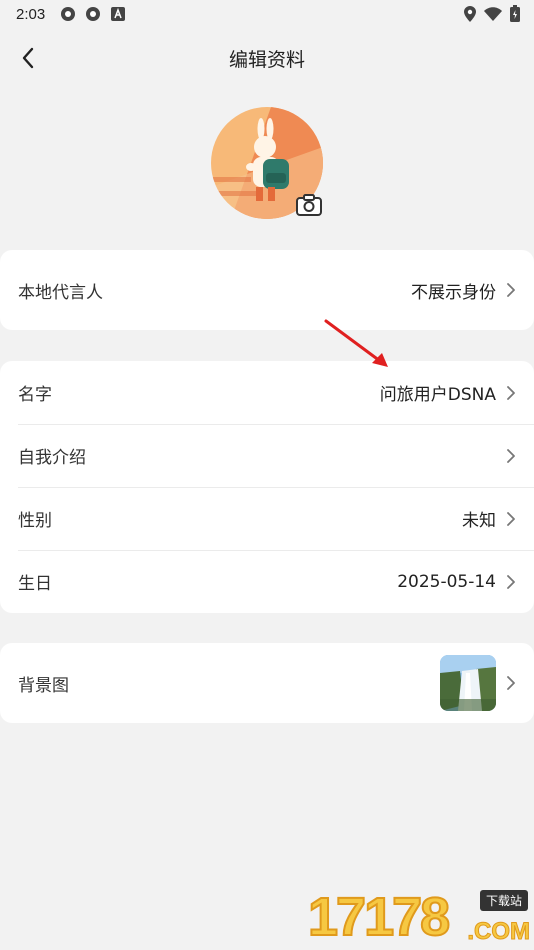 The image size is (534, 950). Describe the element at coordinates (479, 521) in the screenshot. I see `gender-value: 未知` at that location.